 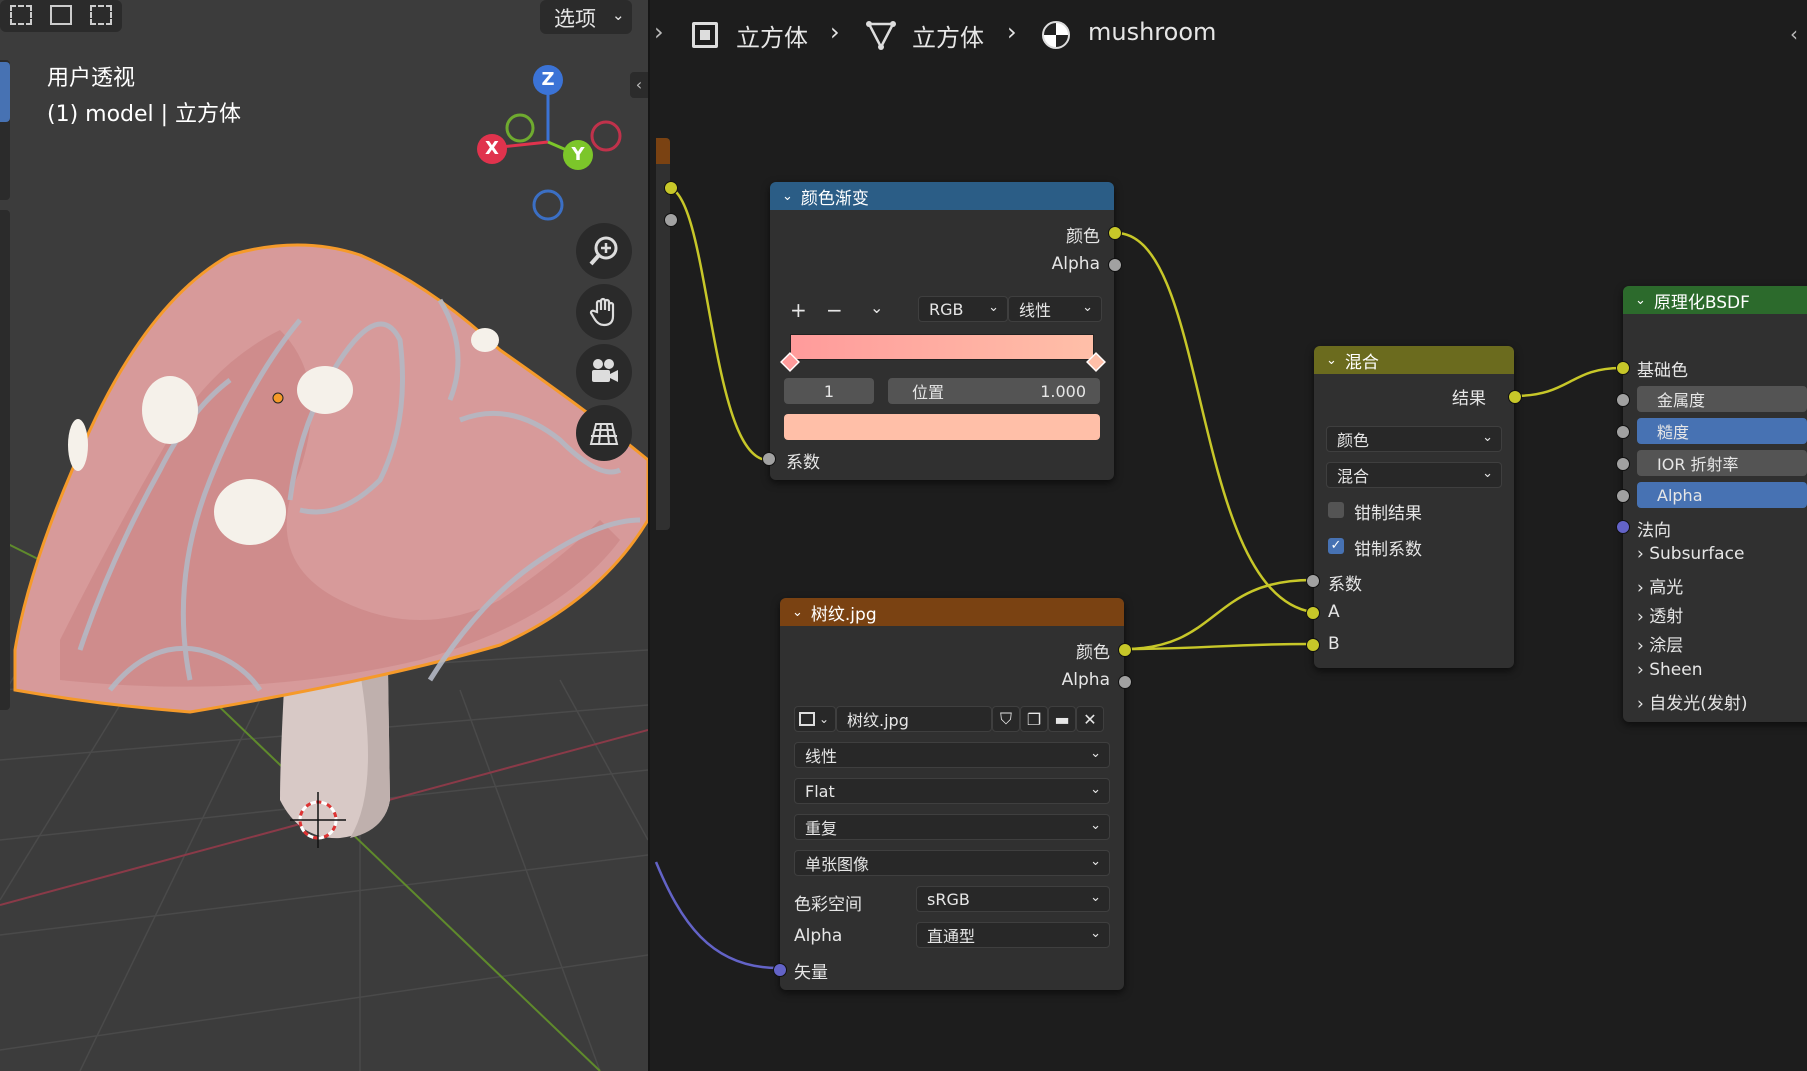 I want to click on image-alpha-out-socket, so click(x=1125, y=682).